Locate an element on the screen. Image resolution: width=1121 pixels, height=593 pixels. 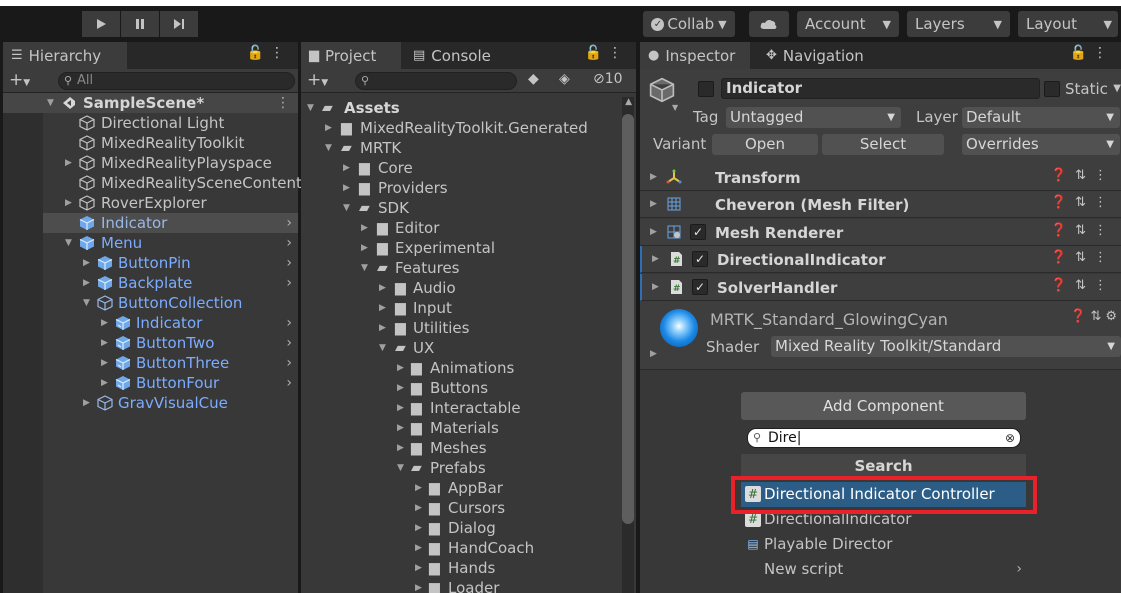
layers-dropdown: Layers ▼ is located at coordinates (958, 24).